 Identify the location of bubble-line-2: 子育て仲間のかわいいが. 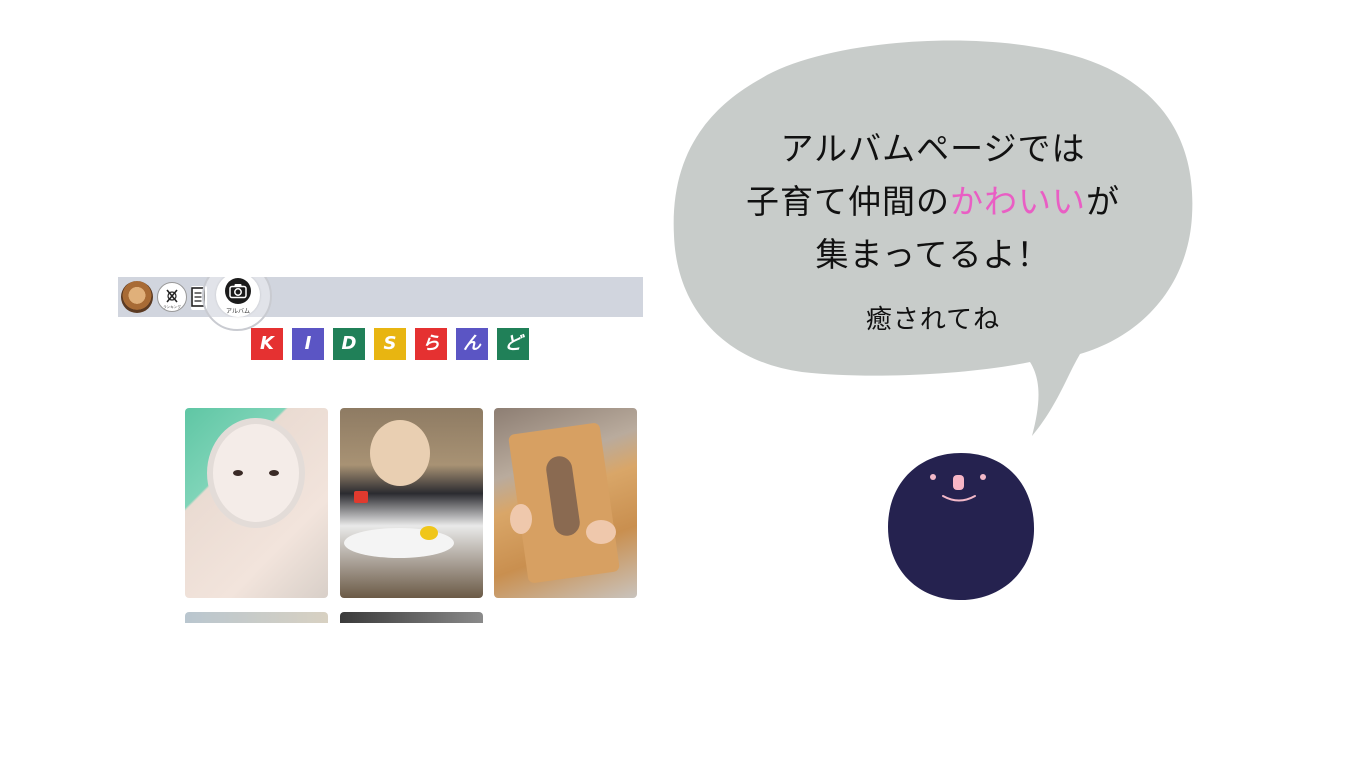
(933, 201).